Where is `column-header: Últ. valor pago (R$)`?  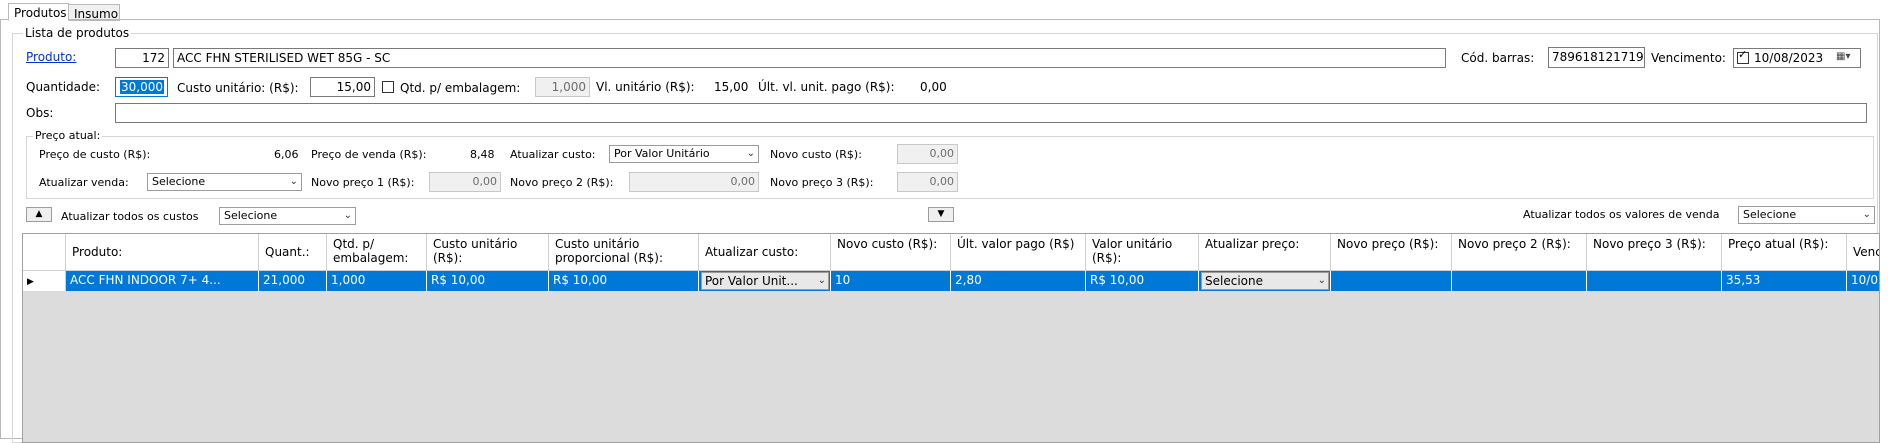
column-header: Últ. valor pago (R$) is located at coordinates (1018, 252).